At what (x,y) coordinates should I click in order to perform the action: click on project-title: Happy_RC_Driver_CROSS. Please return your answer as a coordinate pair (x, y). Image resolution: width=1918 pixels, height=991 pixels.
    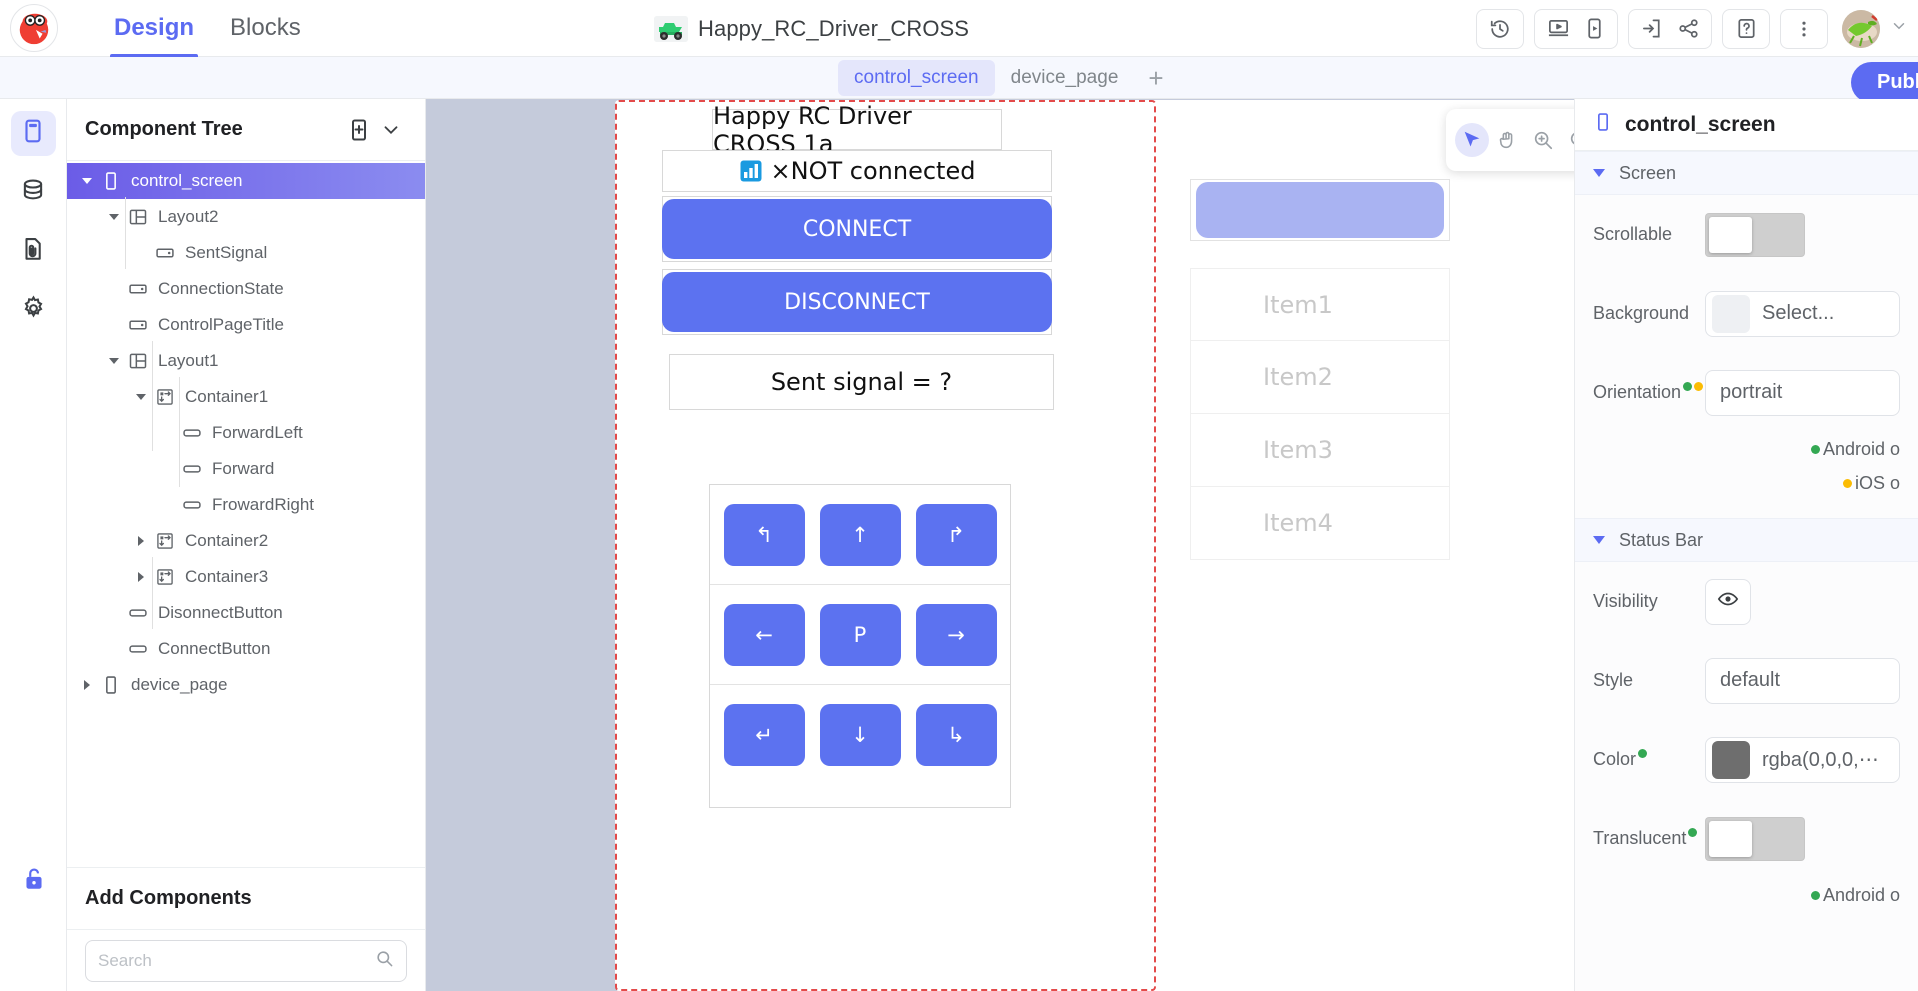
    Looking at the image, I should click on (811, 28).